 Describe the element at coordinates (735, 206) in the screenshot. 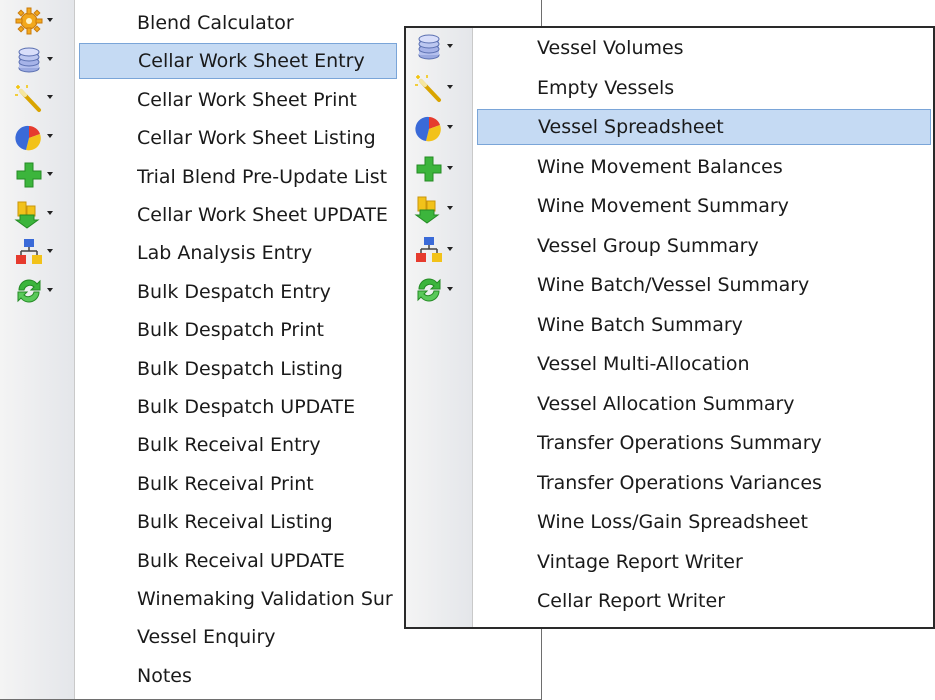

I see `submenu-menu-item: Wine Movement Summary` at that location.